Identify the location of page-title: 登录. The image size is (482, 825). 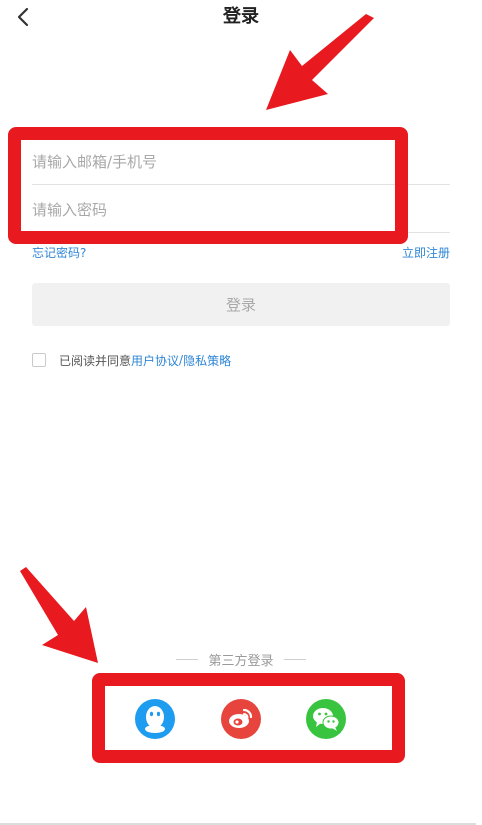
(241, 16).